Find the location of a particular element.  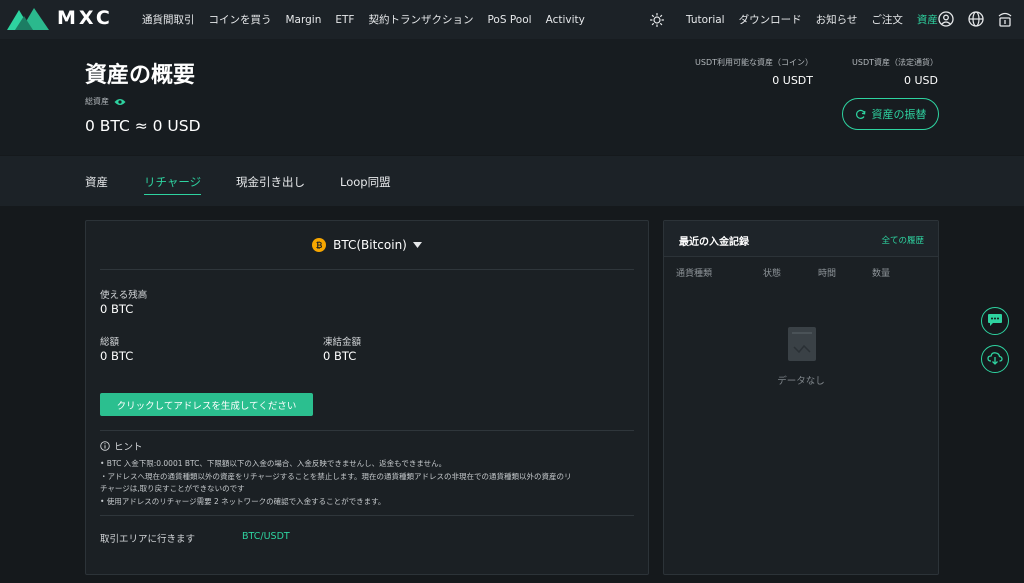

column-header-currency: 通貨種類 is located at coordinates (694, 274).